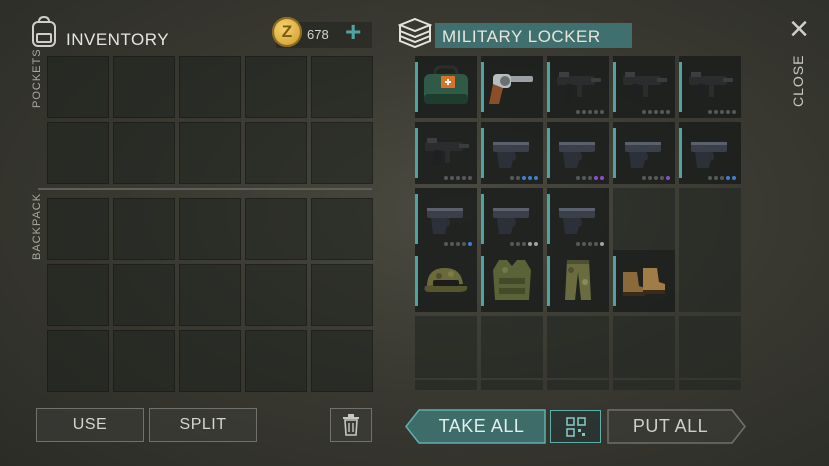 The height and width of the screenshot is (466, 829). I want to click on sort-button, so click(575, 426).